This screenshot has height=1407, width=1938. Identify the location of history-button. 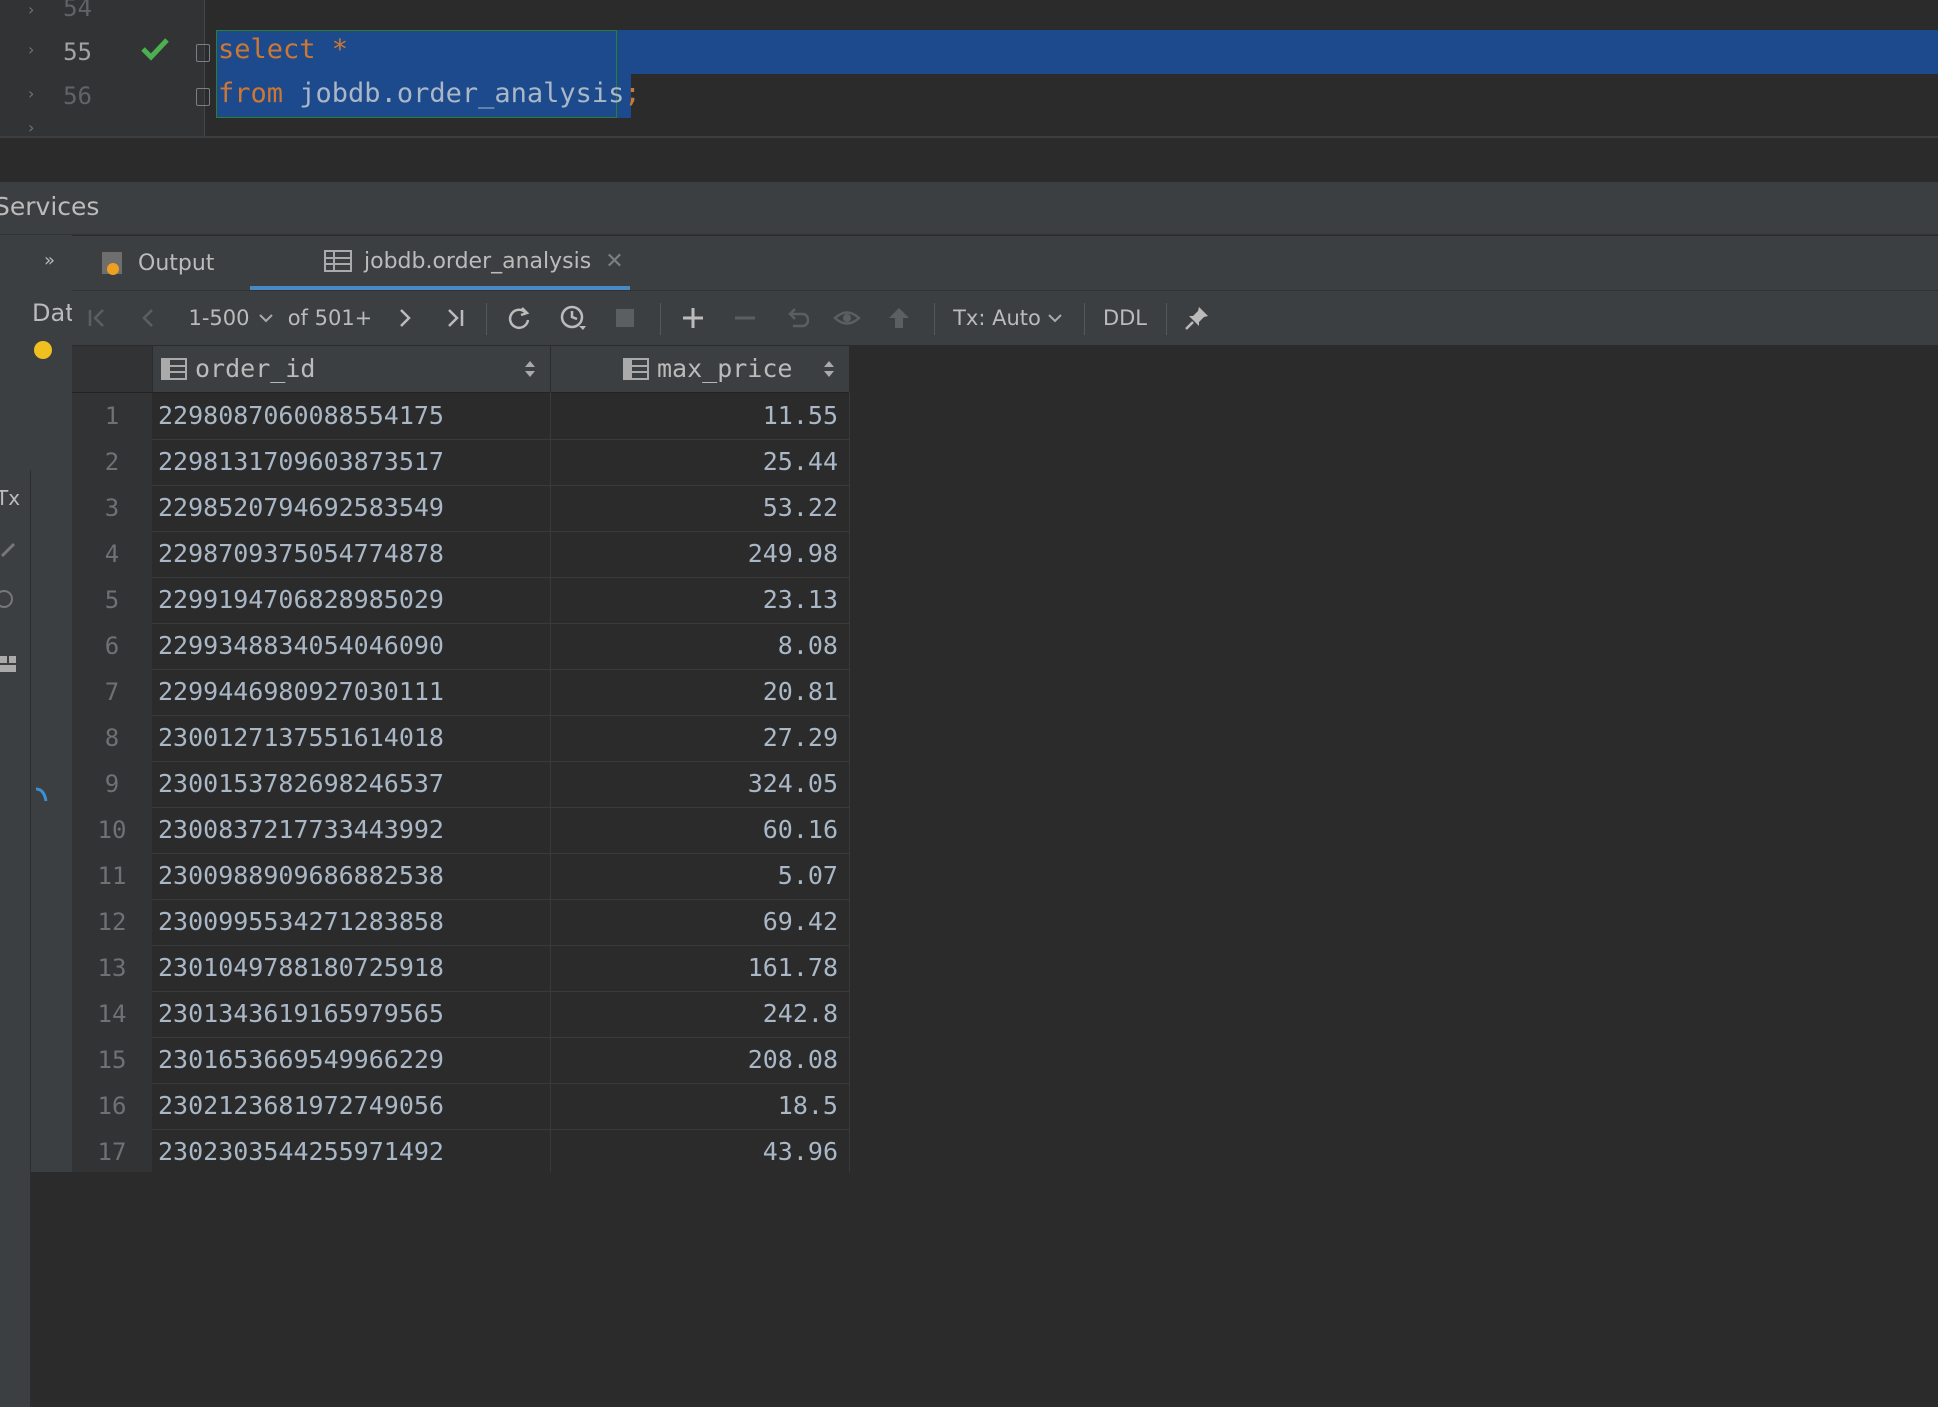
(573, 318).